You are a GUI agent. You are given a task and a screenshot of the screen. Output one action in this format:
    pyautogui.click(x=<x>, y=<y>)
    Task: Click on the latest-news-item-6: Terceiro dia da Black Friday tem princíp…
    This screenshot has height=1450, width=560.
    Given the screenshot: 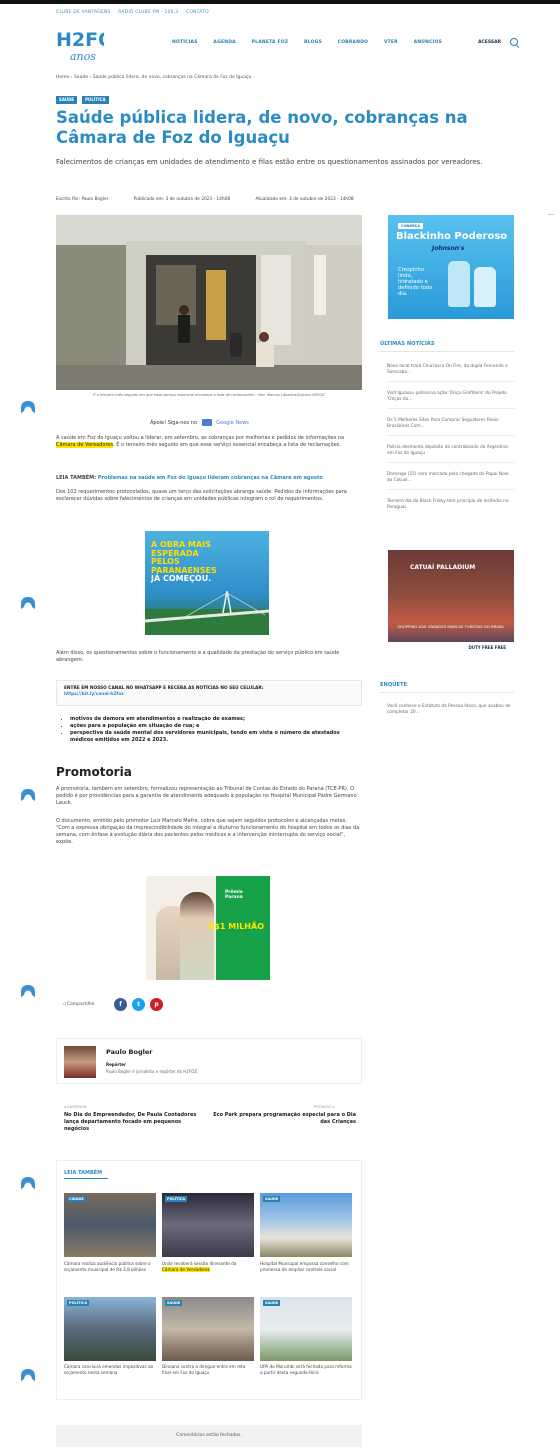 What is the action you would take?
    pyautogui.click(x=451, y=505)
    